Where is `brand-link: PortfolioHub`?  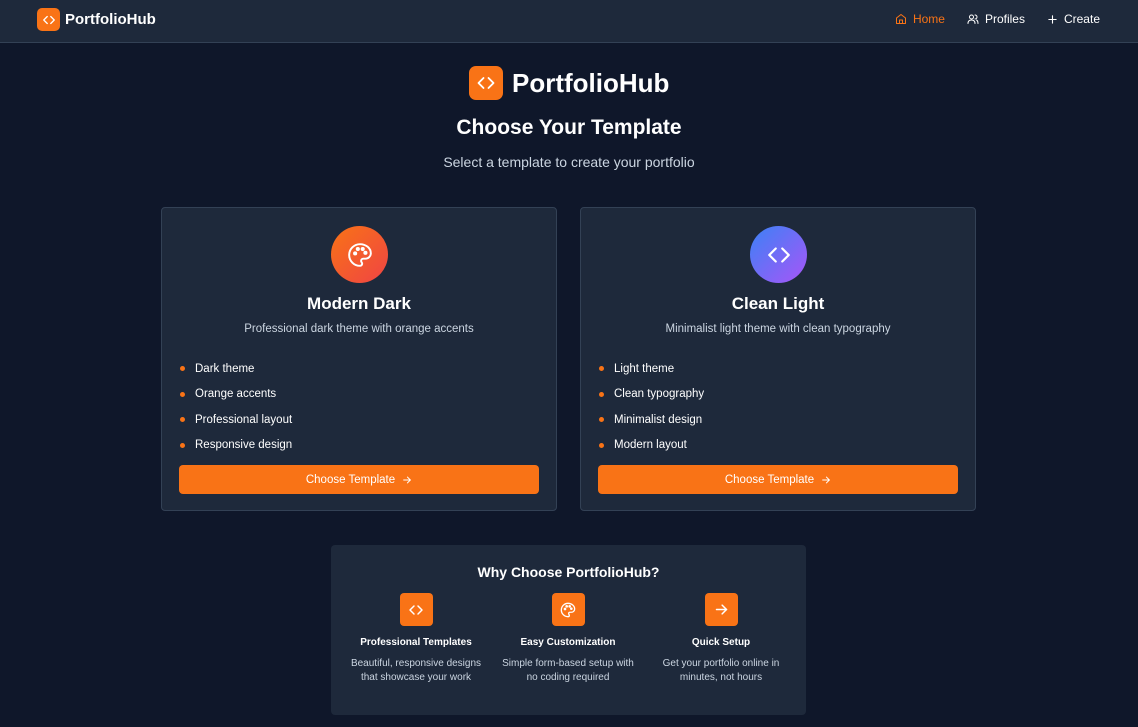 brand-link: PortfolioHub is located at coordinates (96, 19).